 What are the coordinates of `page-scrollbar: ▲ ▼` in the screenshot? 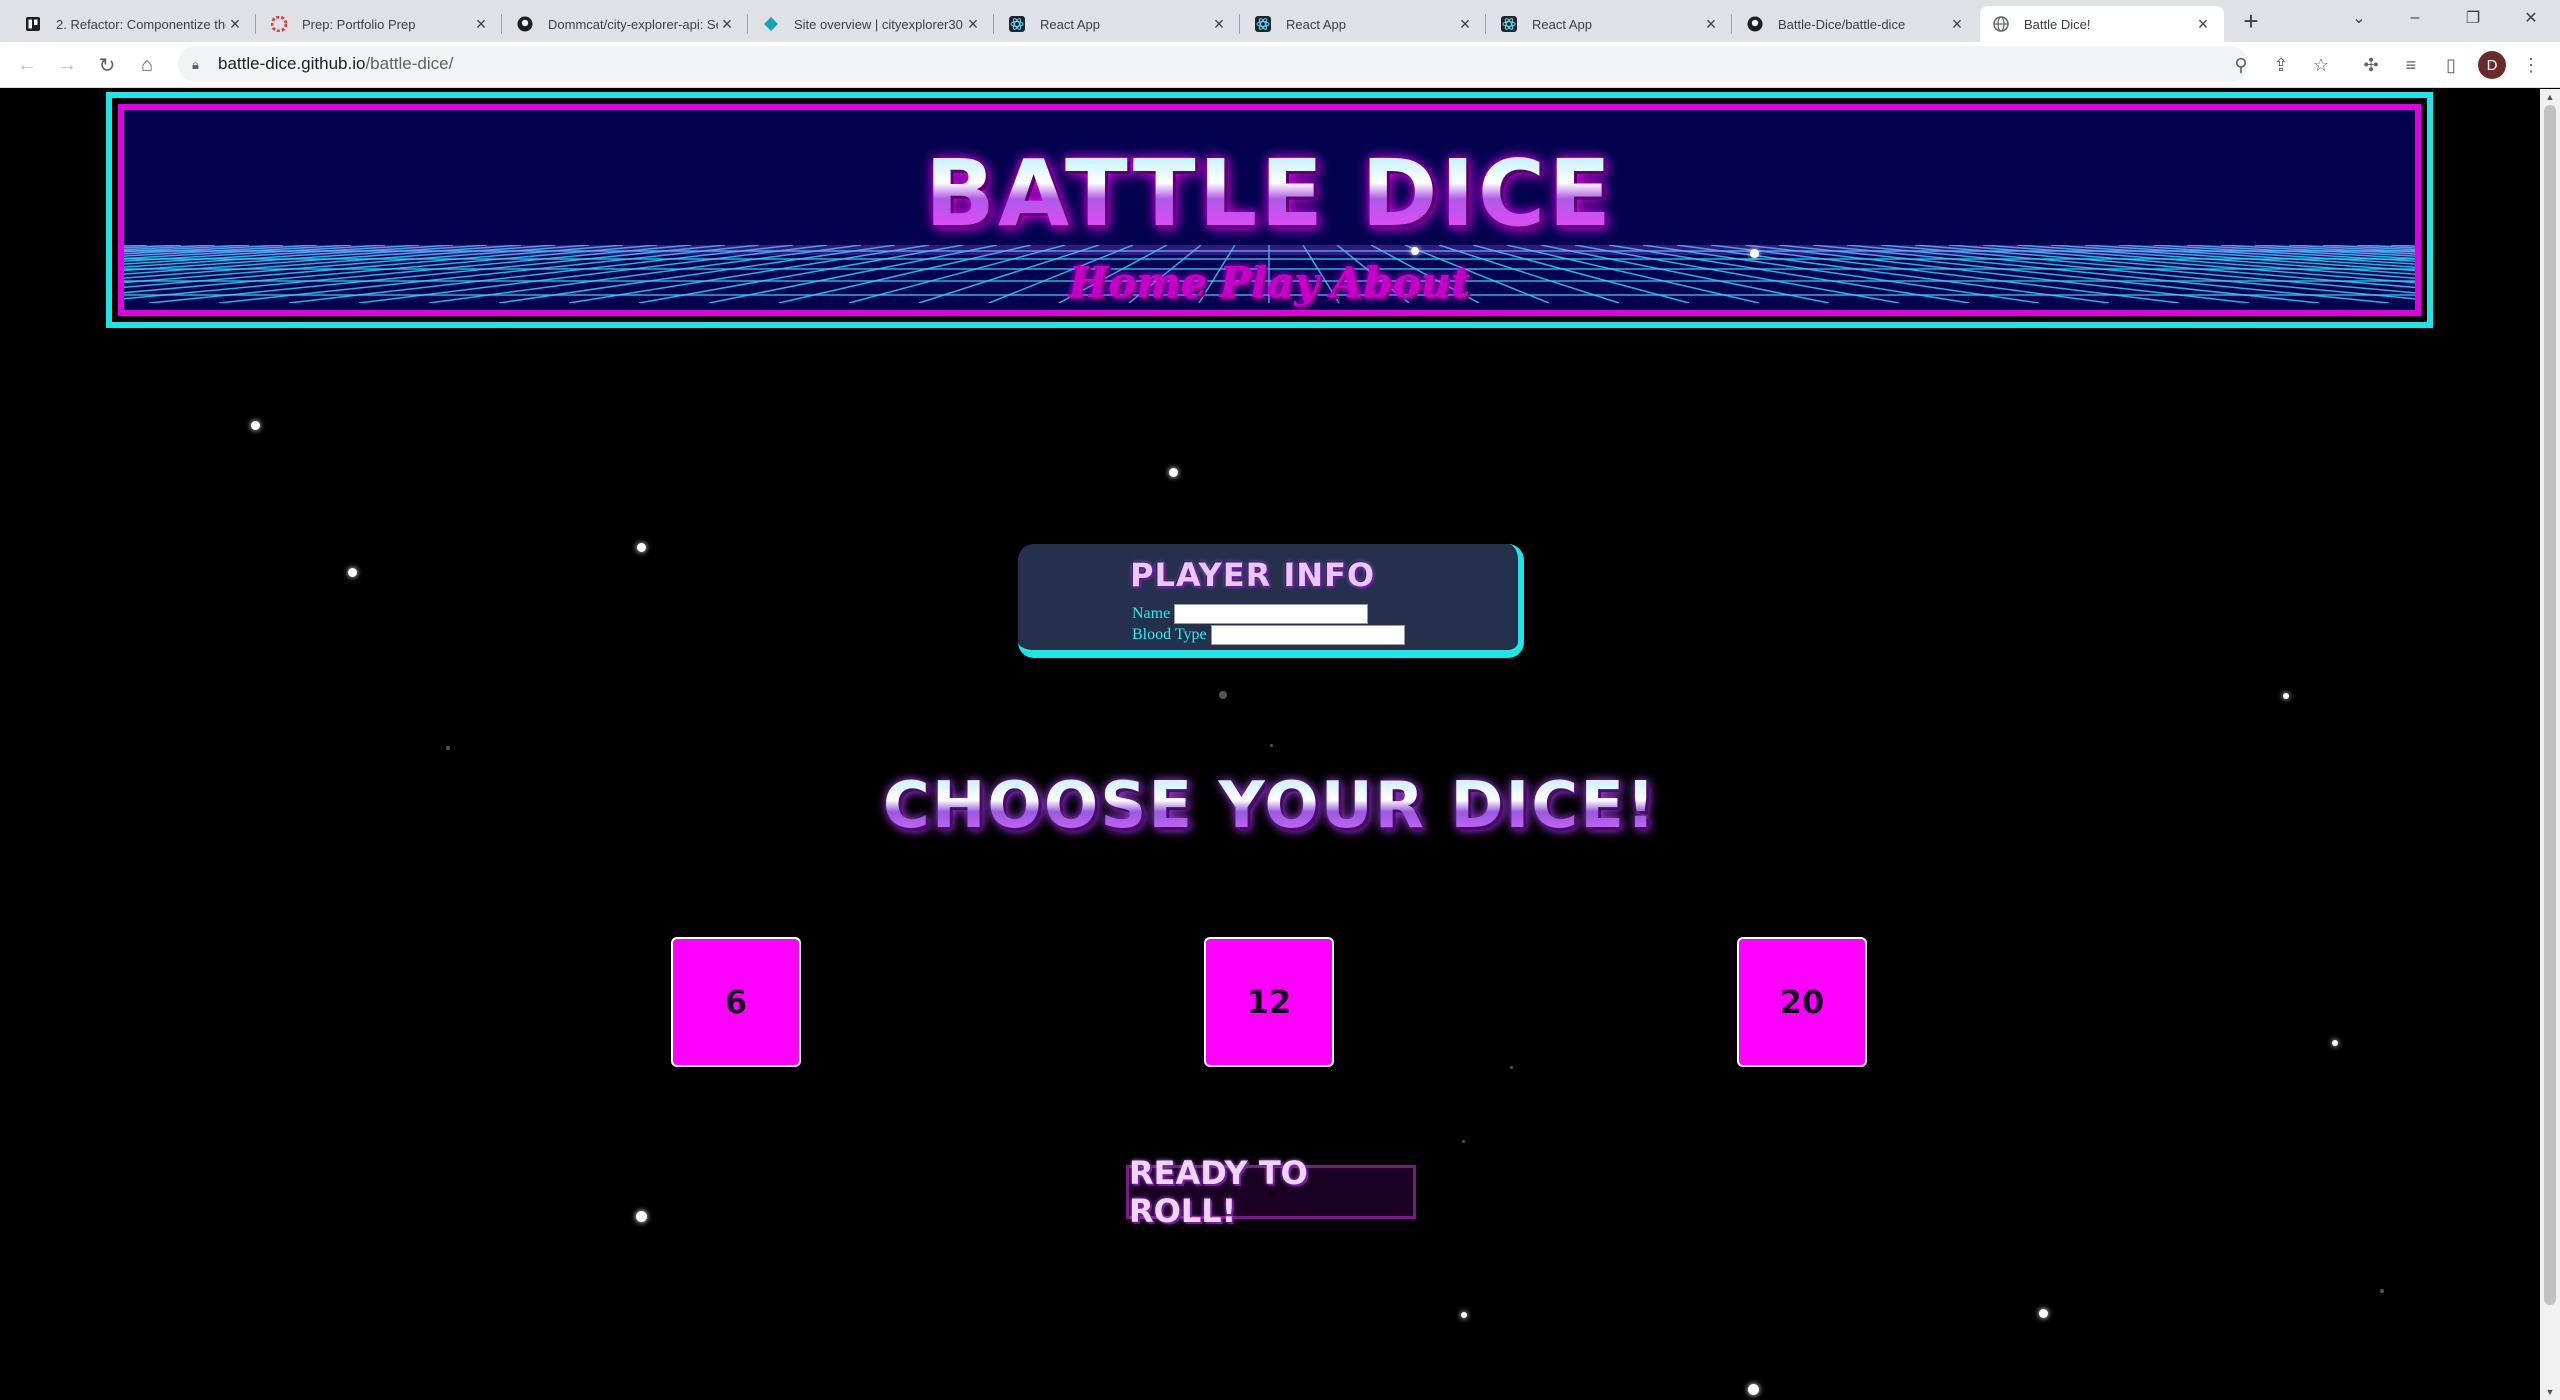 It's located at (2550, 744).